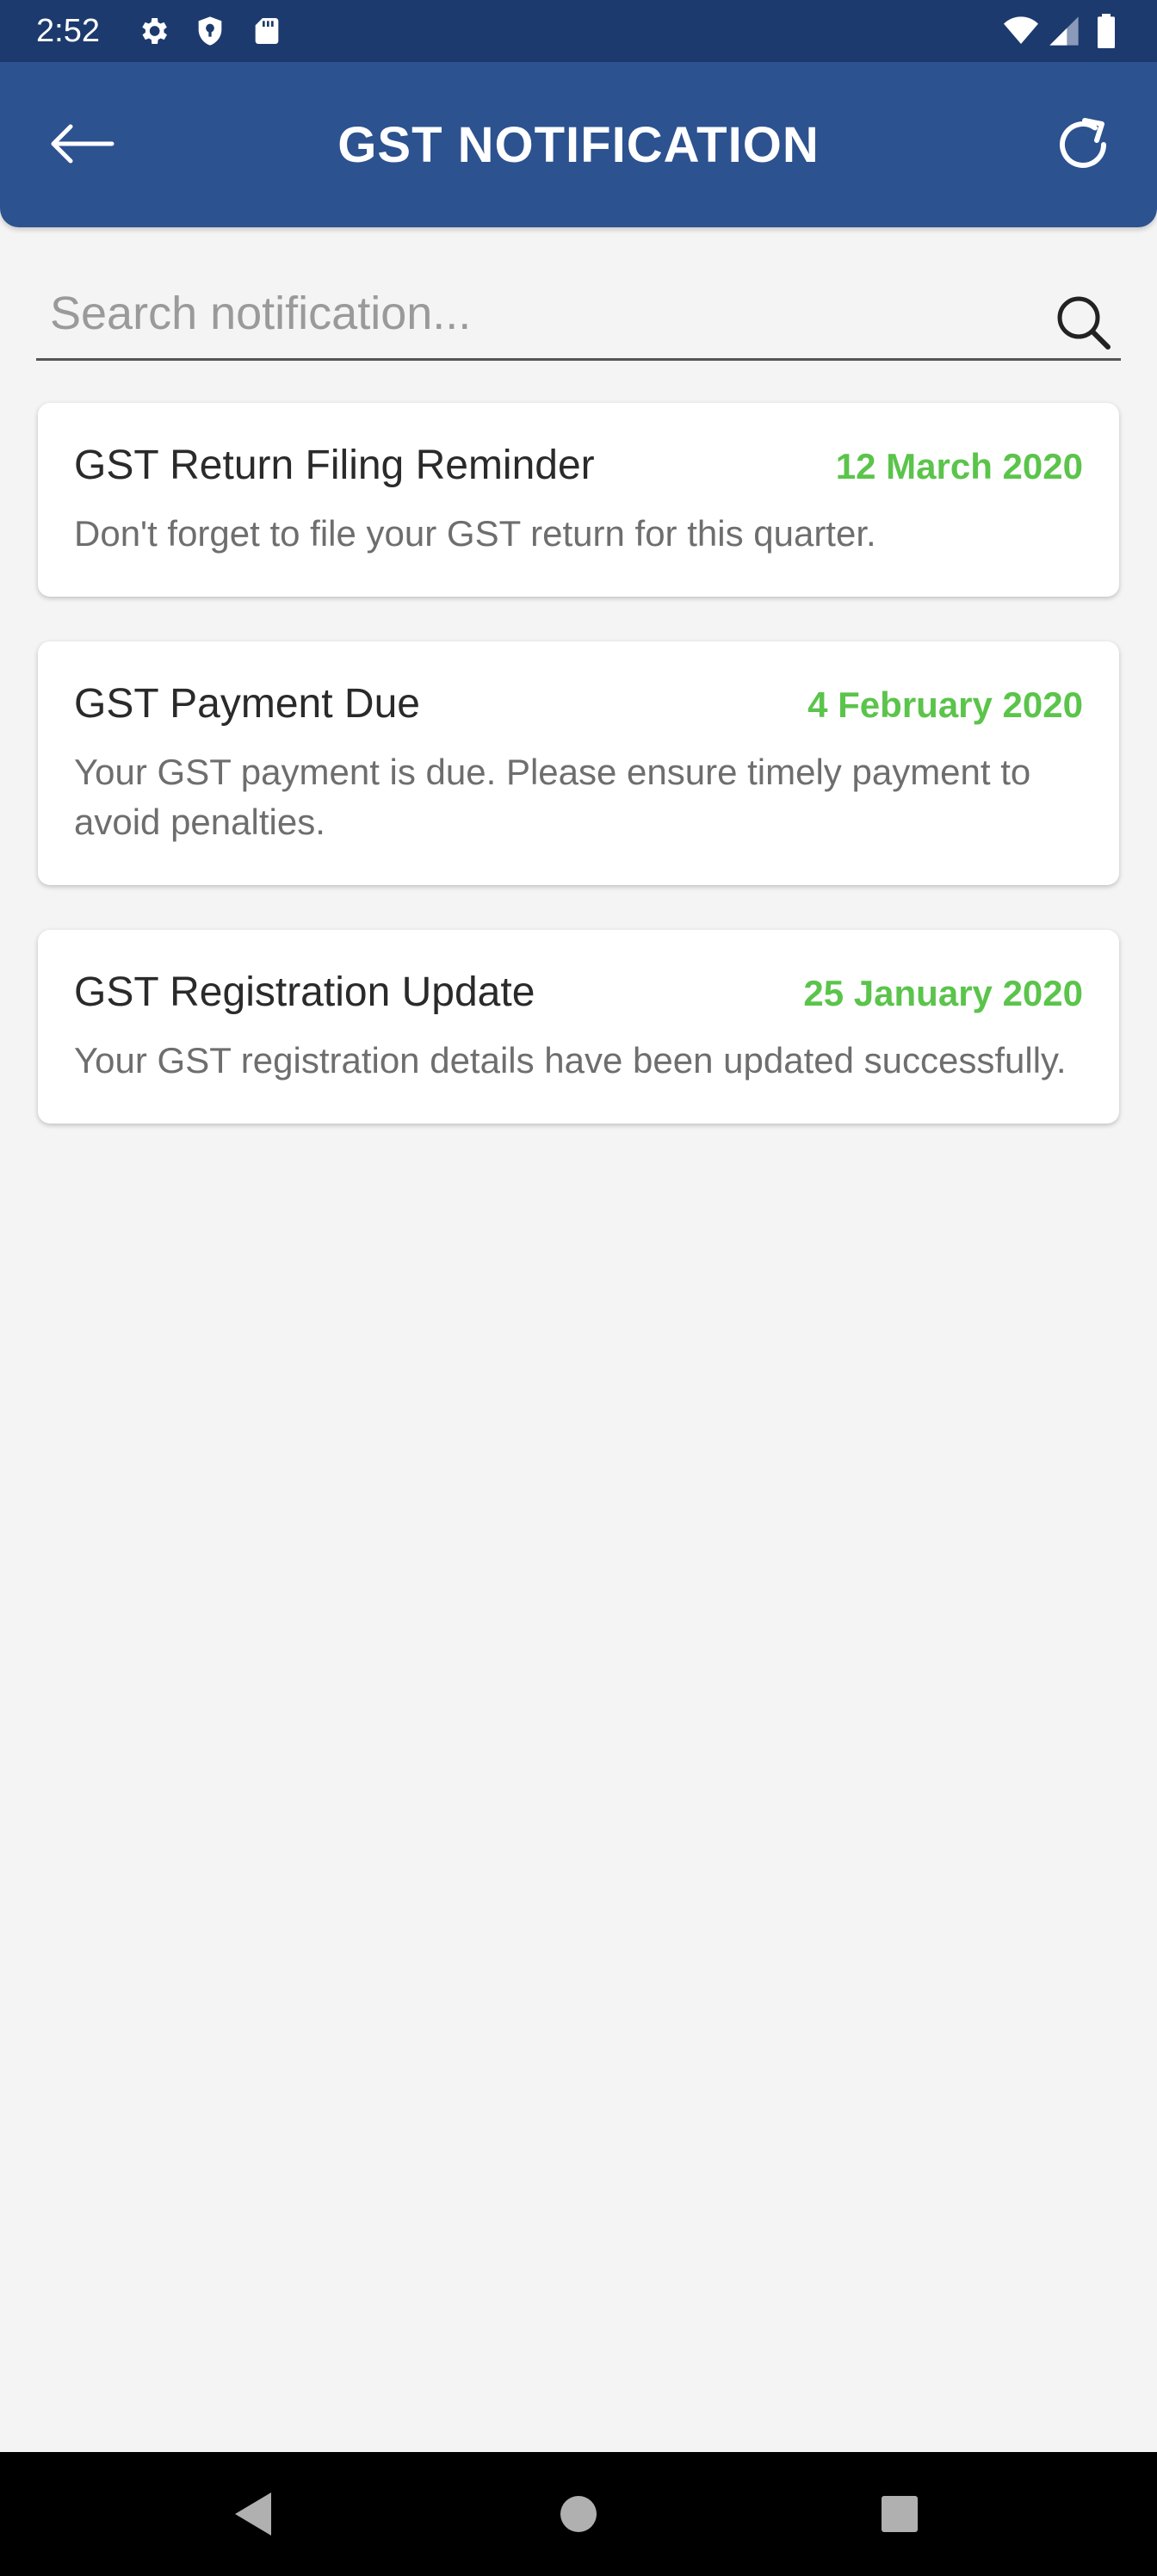 The height and width of the screenshot is (2576, 1157). What do you see at coordinates (335, 465) in the screenshot?
I see `notification-title: GST Return Filing Reminder` at bounding box center [335, 465].